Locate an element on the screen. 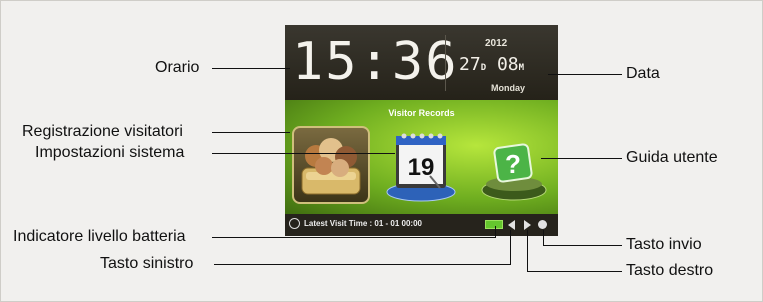 This screenshot has width=763, height=302. help-symbol: ? is located at coordinates (513, 164).